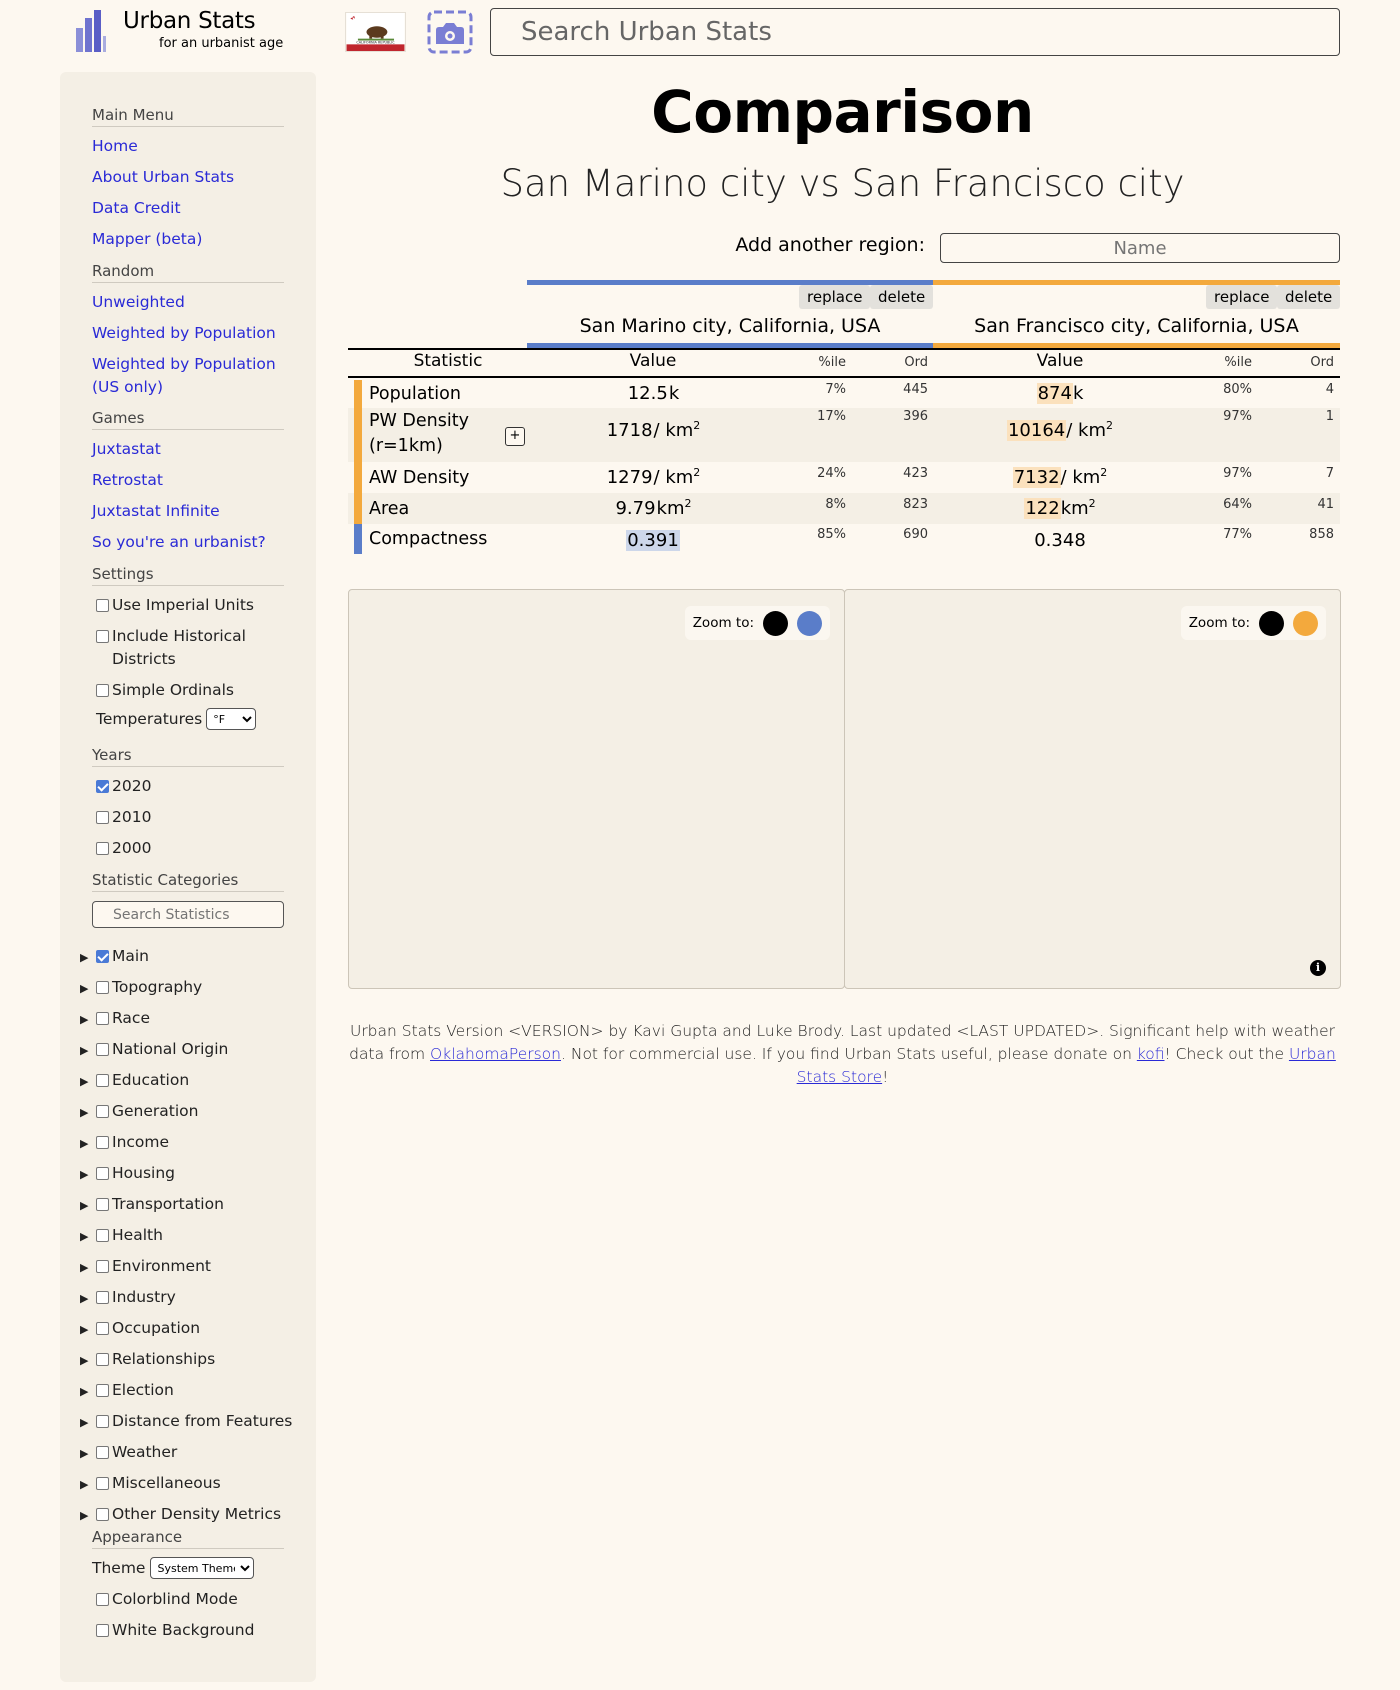  Describe the element at coordinates (192, 542) in the screenshot. I see `sidebar-link-urbanist-quiz: So you're an urbanist?` at that location.